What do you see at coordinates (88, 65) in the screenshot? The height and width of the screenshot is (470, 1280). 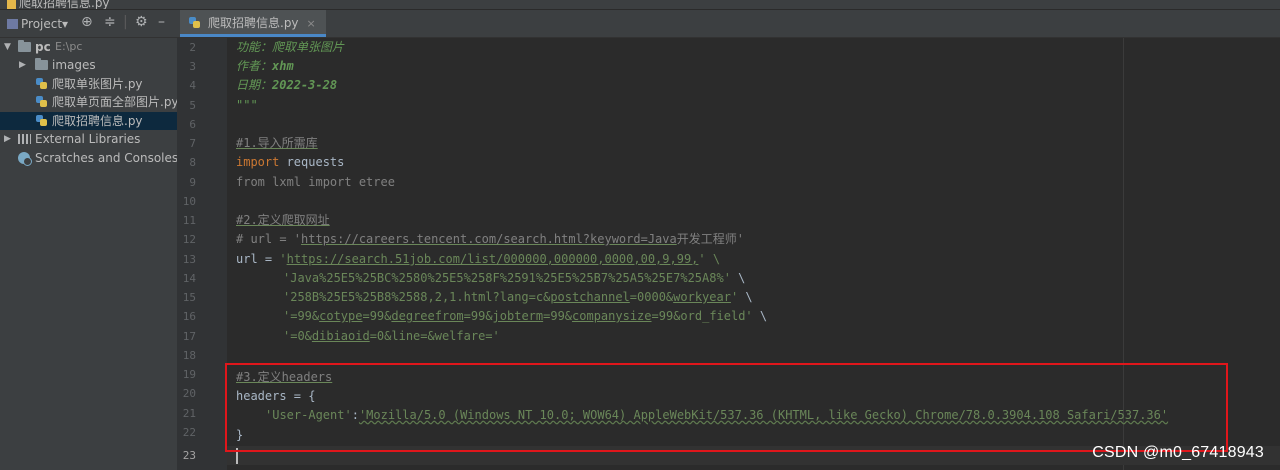 I see `tree-node-images: ▶ images` at bounding box center [88, 65].